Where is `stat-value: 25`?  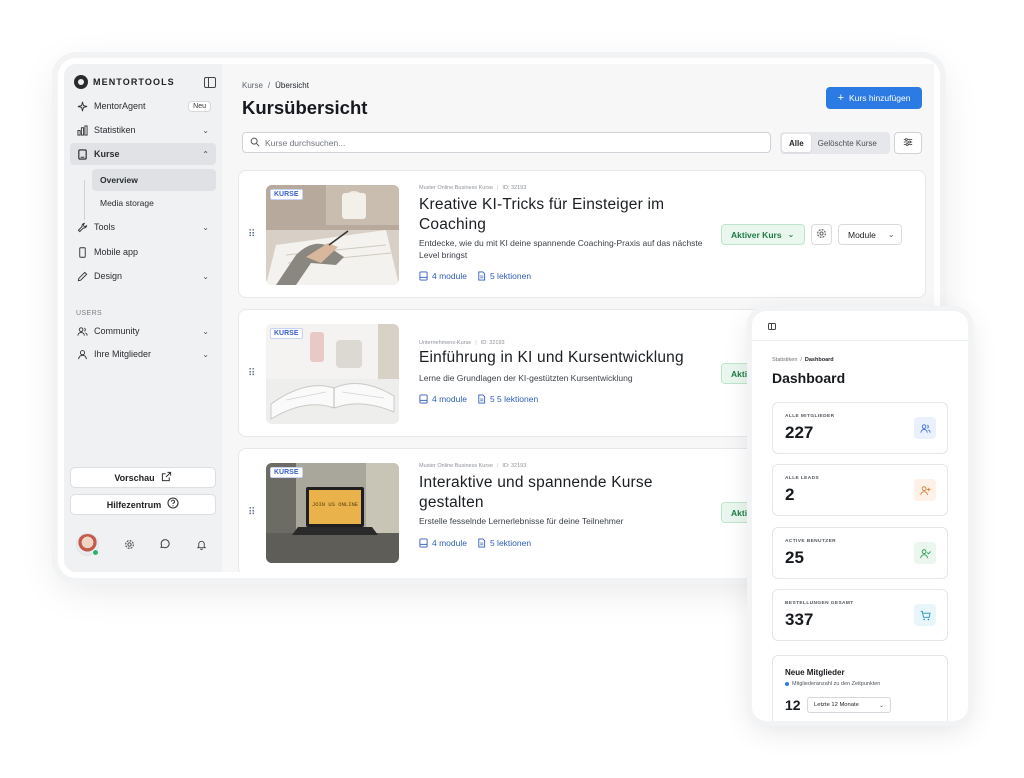
stat-value: 25 is located at coordinates (794, 557).